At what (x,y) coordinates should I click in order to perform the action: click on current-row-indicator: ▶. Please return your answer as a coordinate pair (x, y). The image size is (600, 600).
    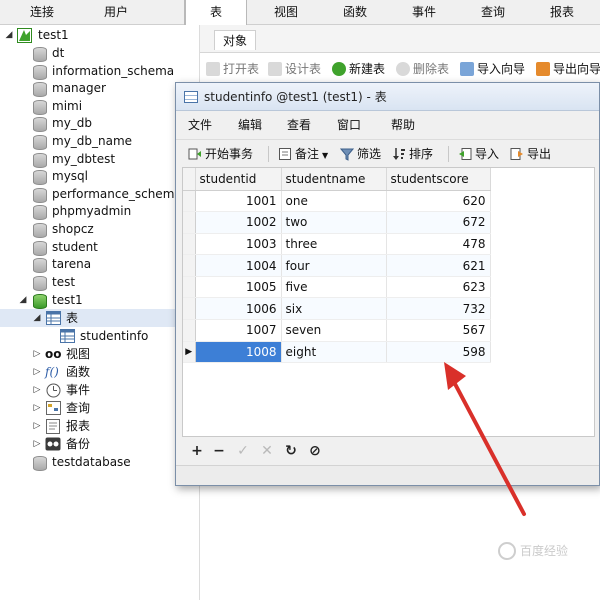
    Looking at the image, I should click on (189, 352).